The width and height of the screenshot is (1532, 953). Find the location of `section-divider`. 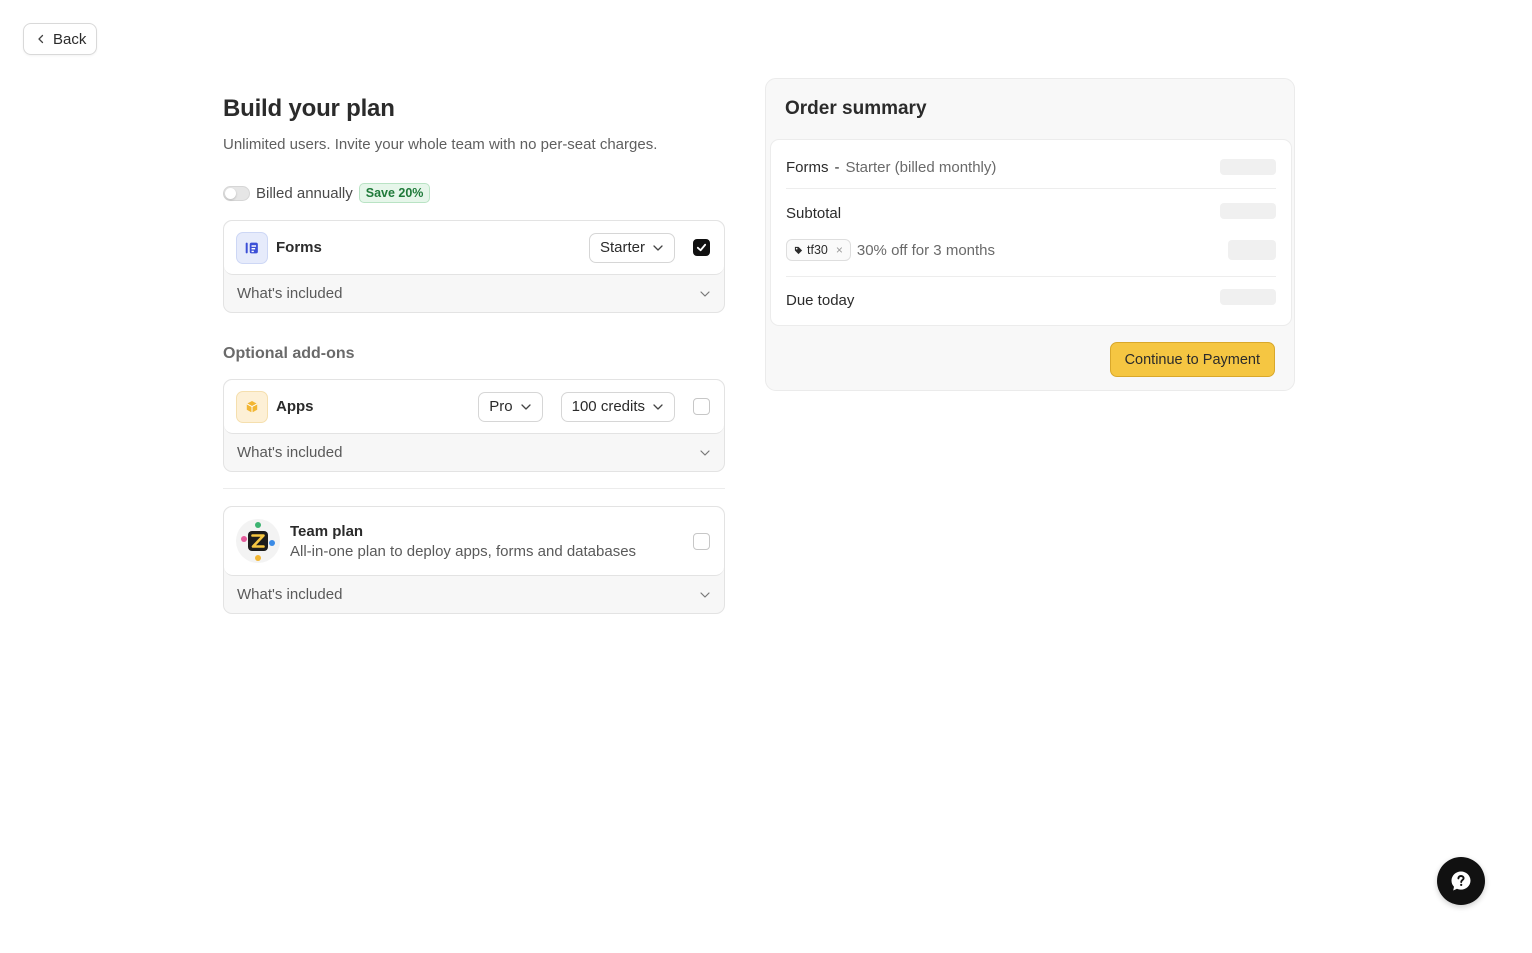

section-divider is located at coordinates (474, 488).